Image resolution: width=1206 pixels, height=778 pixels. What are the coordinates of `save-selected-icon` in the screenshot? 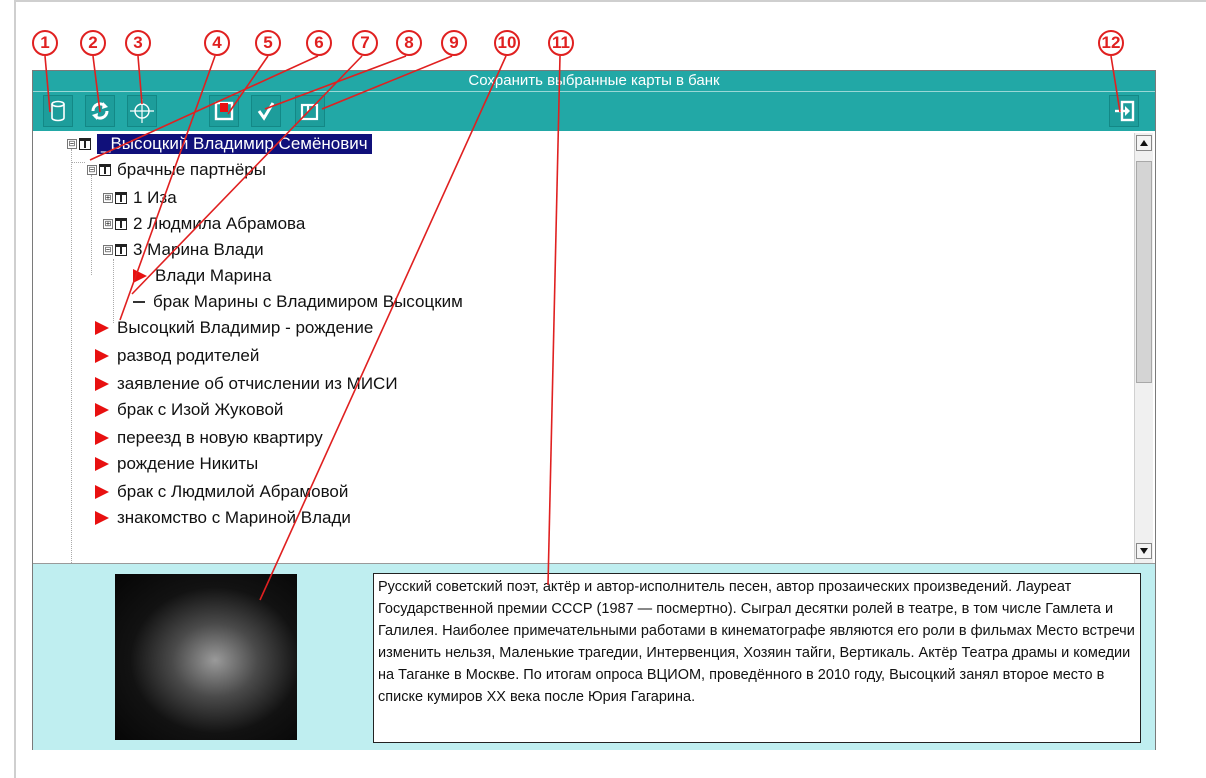 It's located at (309, 112).